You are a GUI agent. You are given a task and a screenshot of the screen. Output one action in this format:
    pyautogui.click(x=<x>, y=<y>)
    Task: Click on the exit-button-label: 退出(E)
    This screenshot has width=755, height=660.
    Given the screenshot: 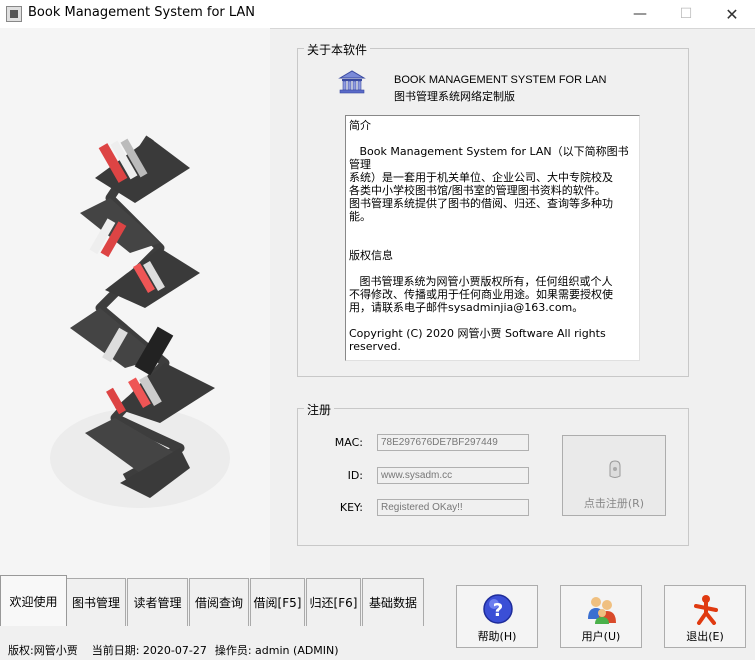 What is the action you would take?
    pyautogui.click(x=705, y=636)
    